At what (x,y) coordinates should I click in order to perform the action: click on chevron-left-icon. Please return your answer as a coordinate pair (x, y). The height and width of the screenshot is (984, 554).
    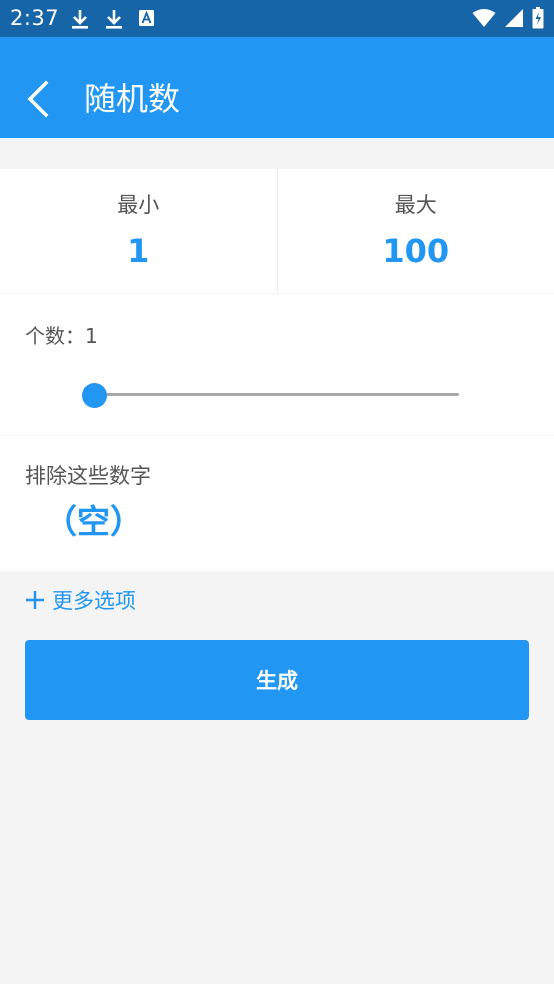
    Looking at the image, I should click on (38, 99).